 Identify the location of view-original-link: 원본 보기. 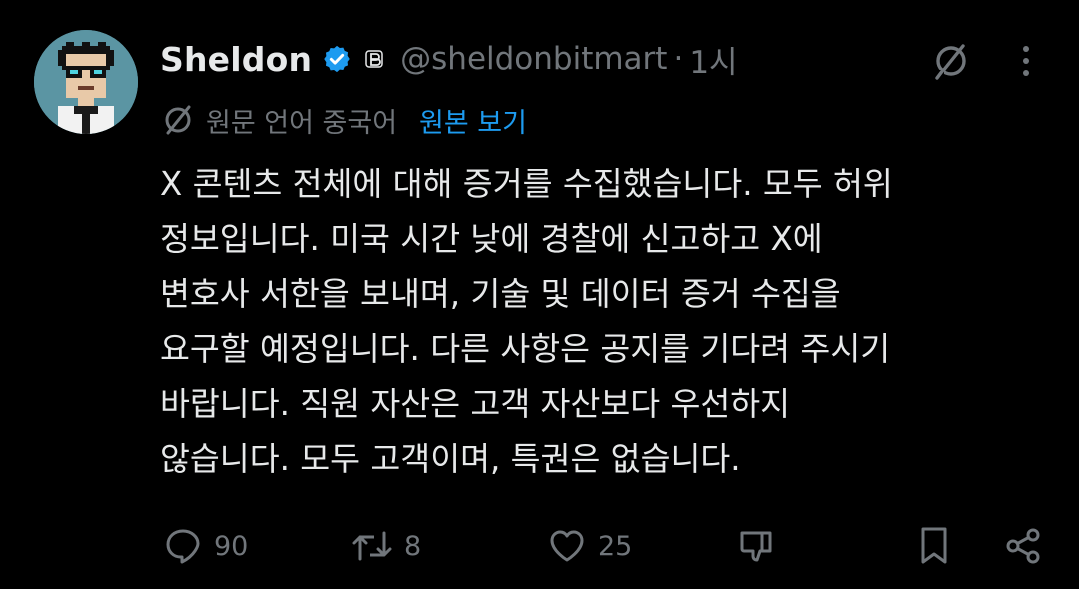
(473, 120).